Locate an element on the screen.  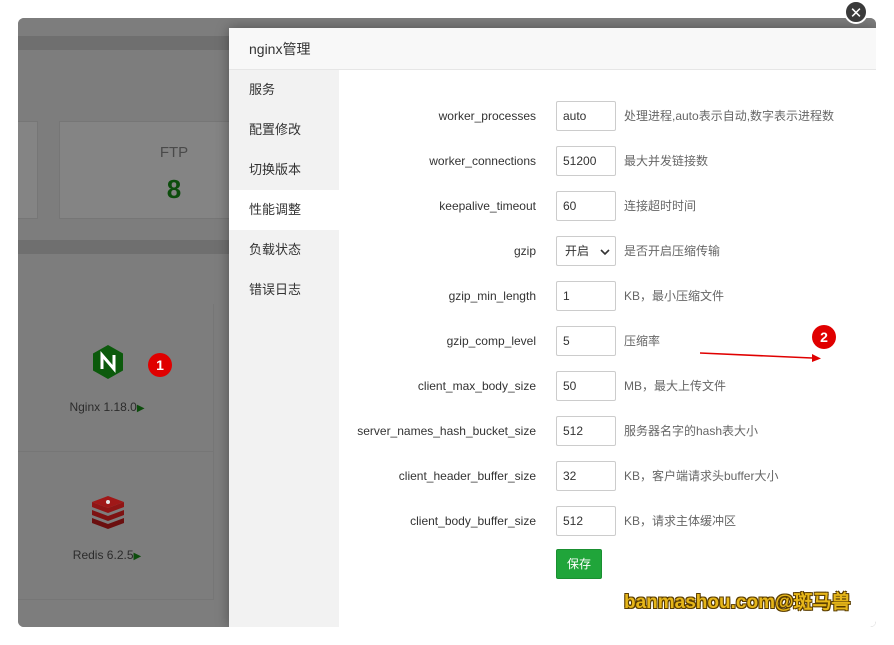
bg-card is located at coordinates (28, 170).